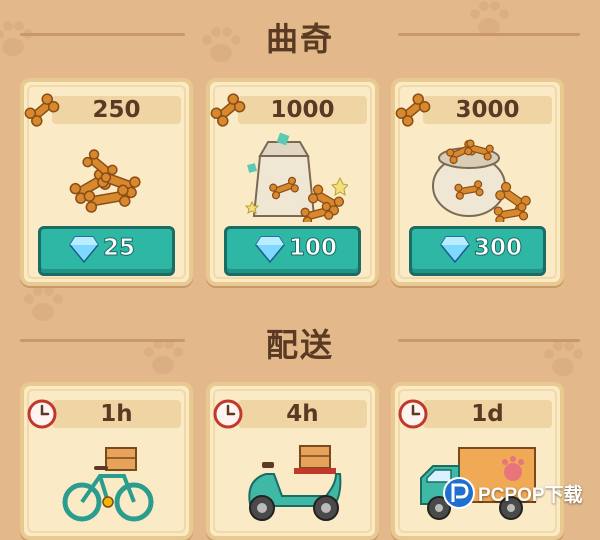  What do you see at coordinates (299, 39) in the screenshot?
I see `cookies-section-title: 曲奇` at bounding box center [299, 39].